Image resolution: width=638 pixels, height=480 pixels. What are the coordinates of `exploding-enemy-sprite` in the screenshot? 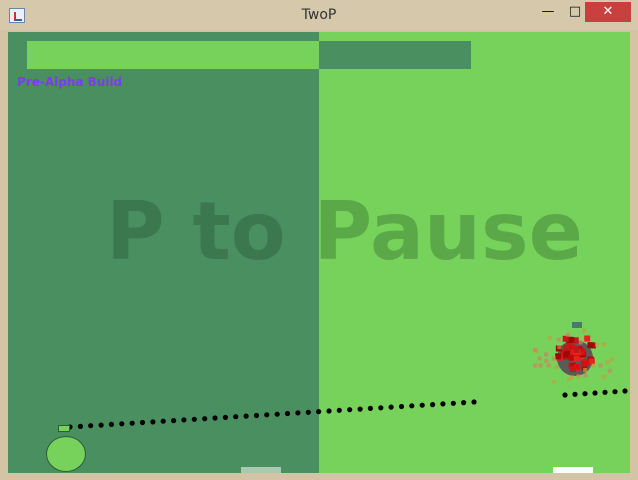 It's located at (573, 353).